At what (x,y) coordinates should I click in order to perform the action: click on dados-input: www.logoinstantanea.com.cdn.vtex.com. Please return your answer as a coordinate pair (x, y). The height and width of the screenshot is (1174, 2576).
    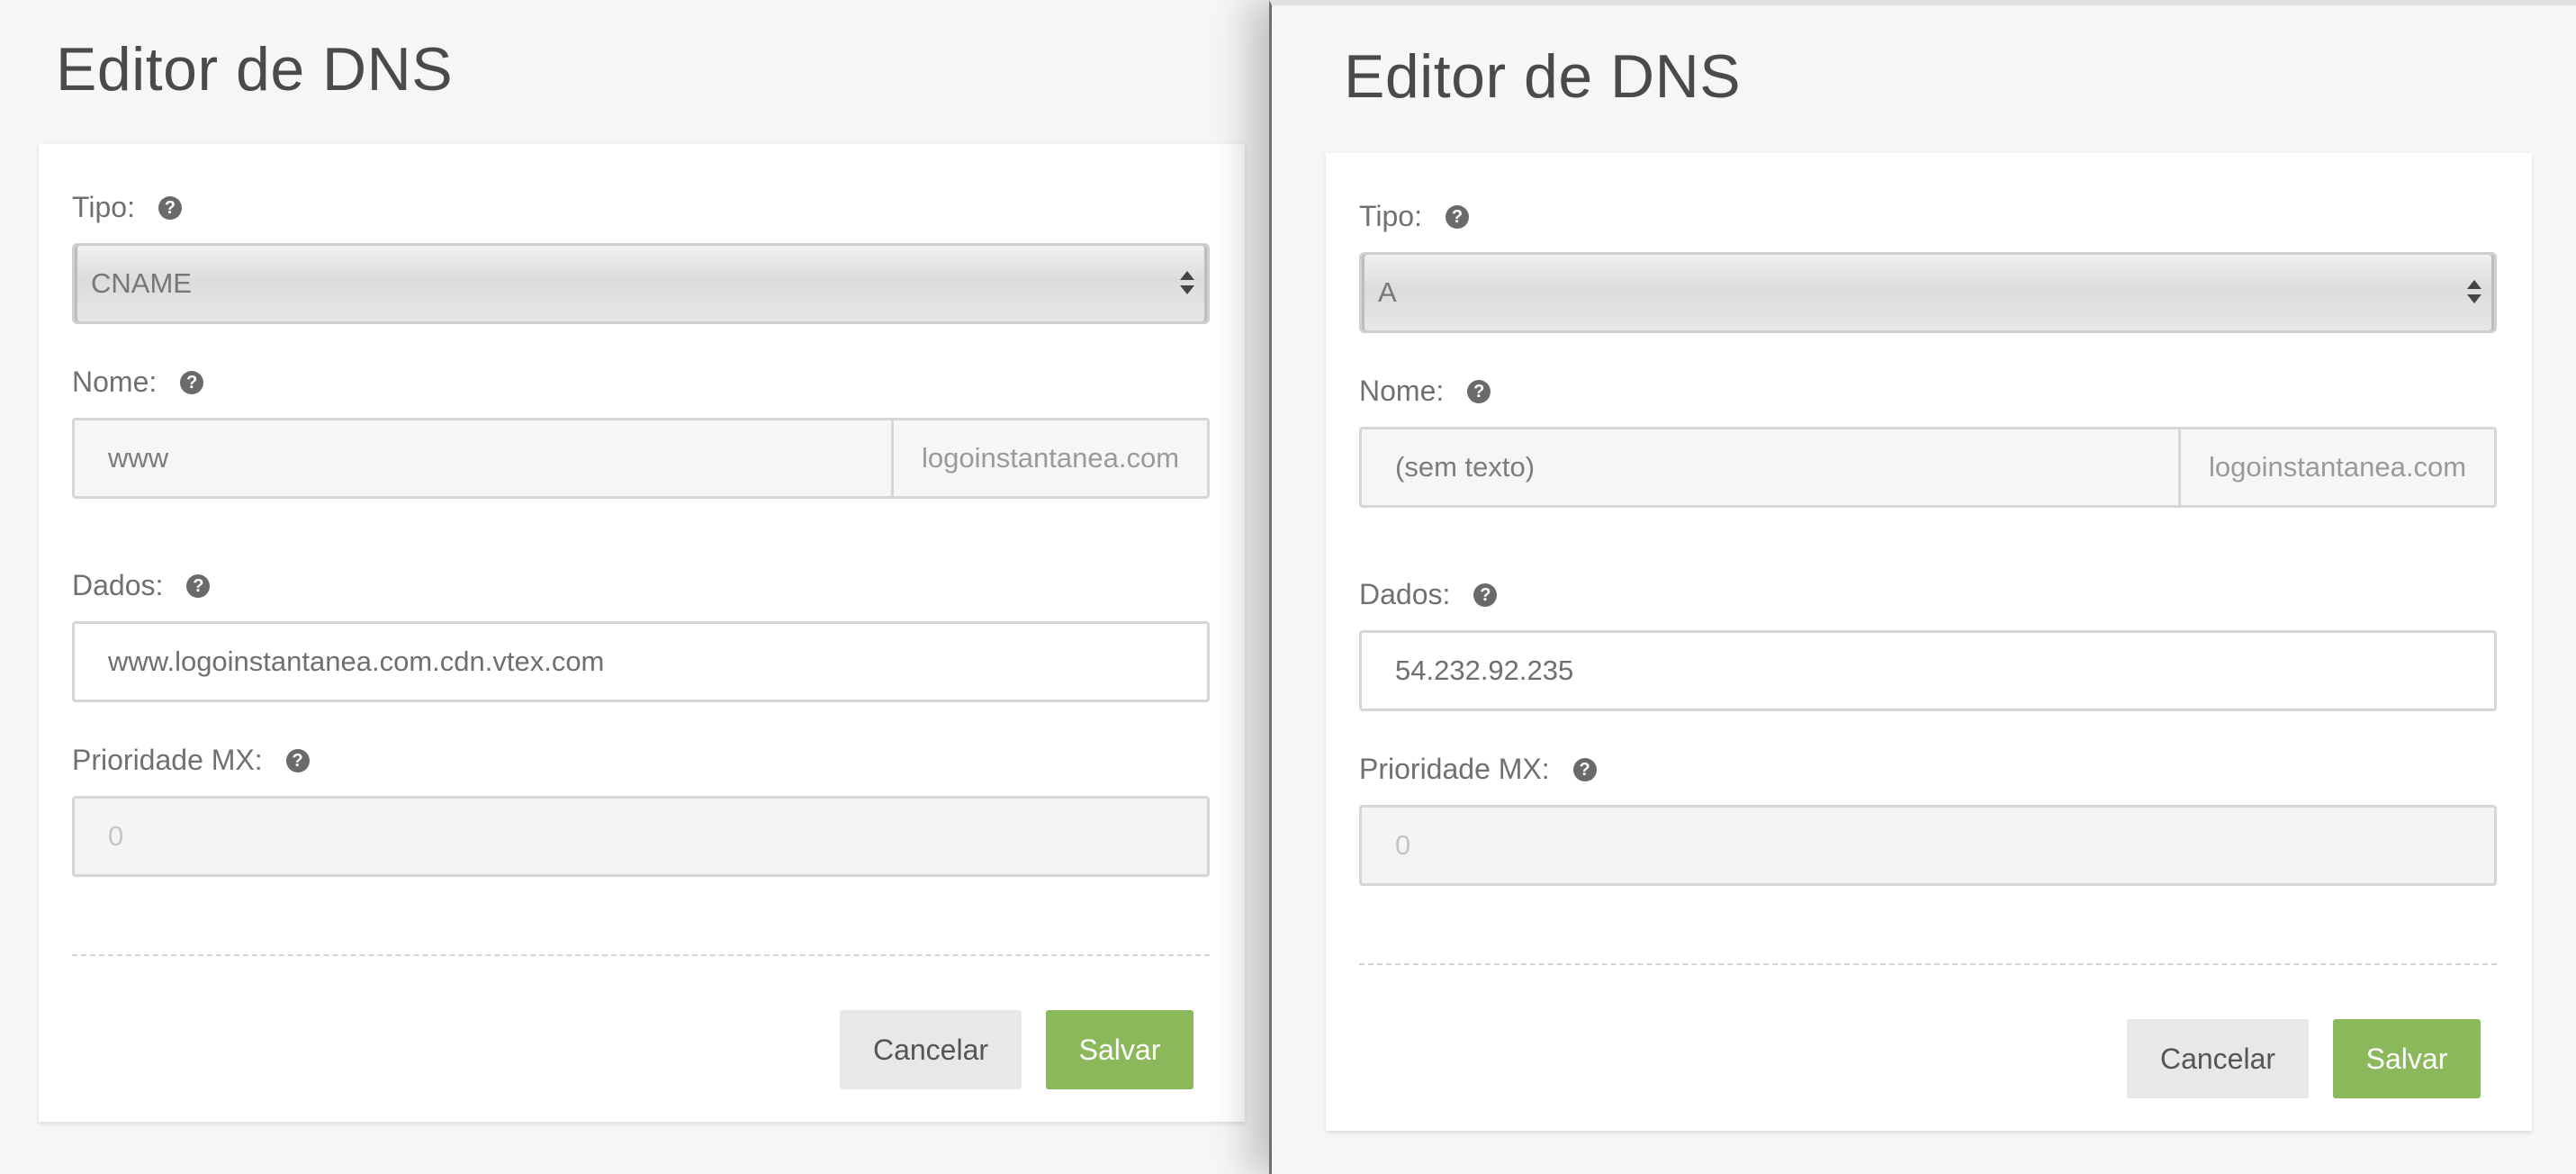
    Looking at the image, I should click on (641, 661).